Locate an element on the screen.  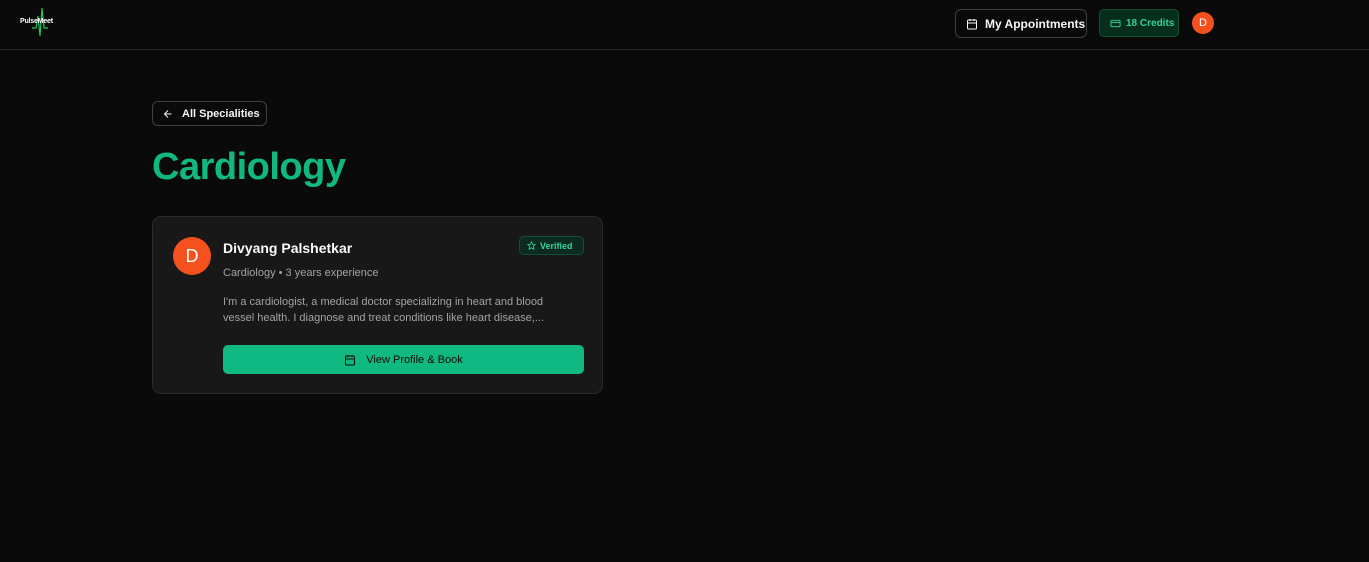
view-profile-book-button: View Profile & Book is located at coordinates (403, 359).